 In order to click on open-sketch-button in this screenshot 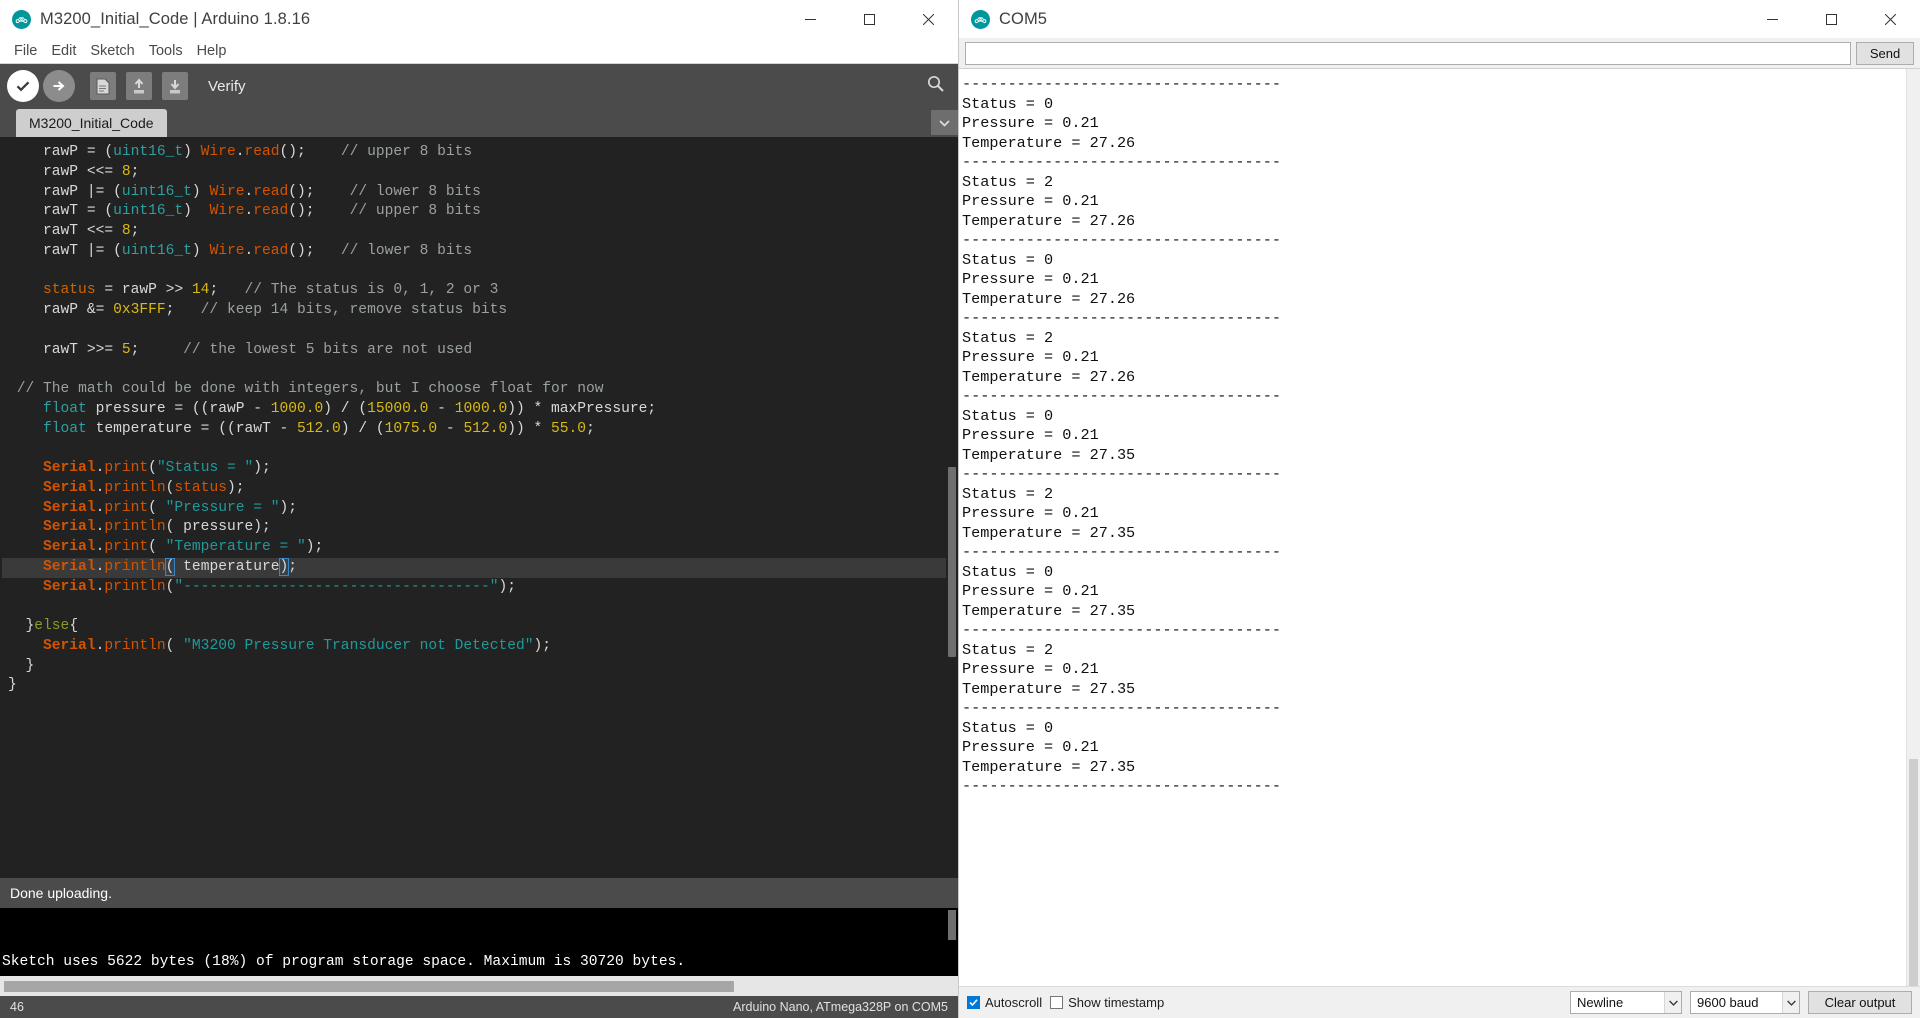, I will do `click(139, 86)`.